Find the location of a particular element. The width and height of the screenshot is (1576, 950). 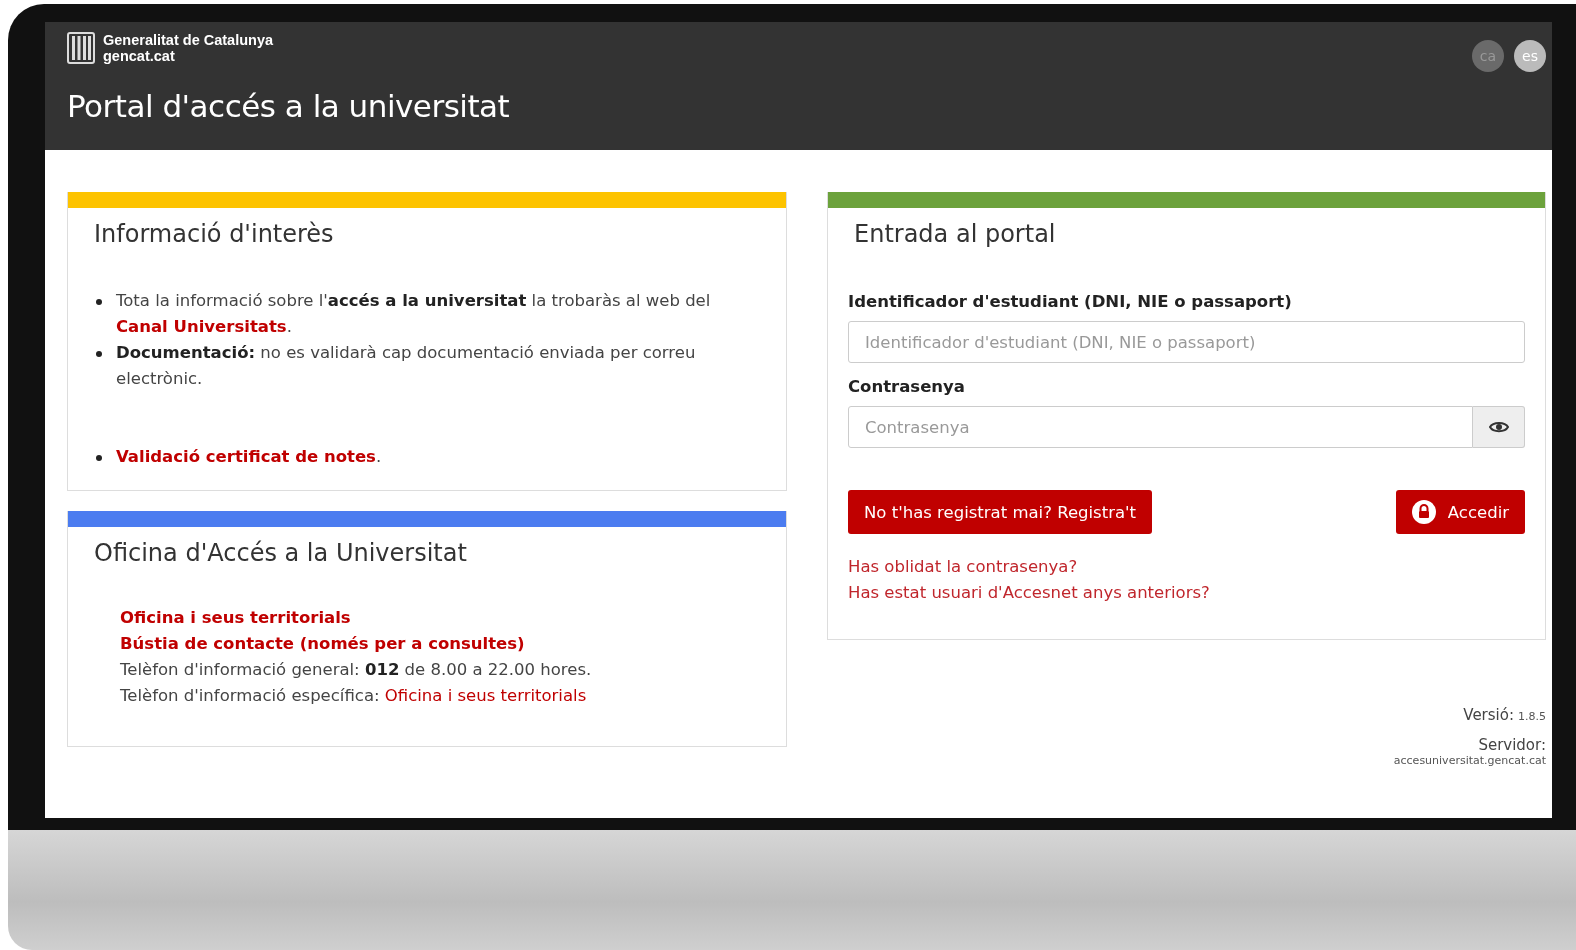

card-title: Entrada al portal is located at coordinates (955, 234).